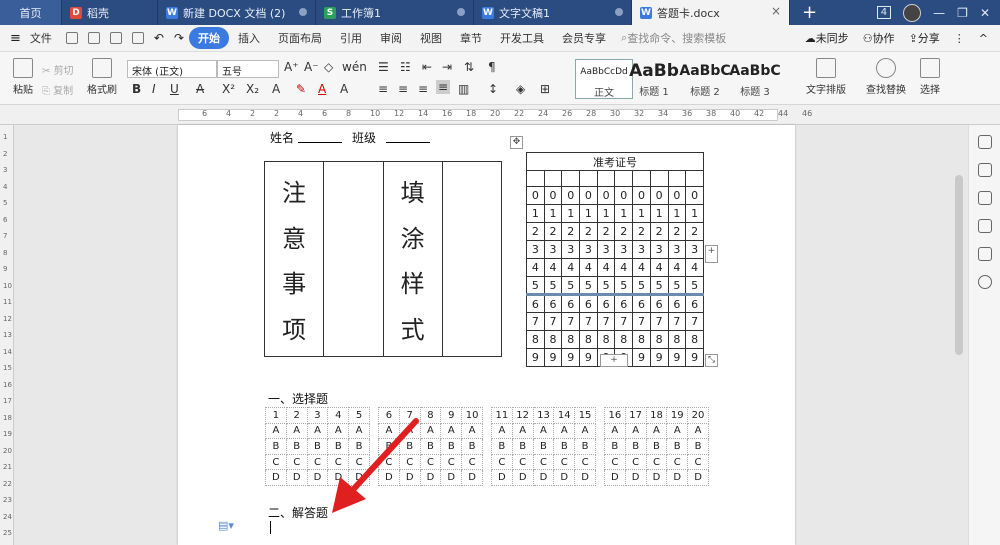  Describe the element at coordinates (545, 89) in the screenshot. I see `borders-icon: ⊞` at that location.